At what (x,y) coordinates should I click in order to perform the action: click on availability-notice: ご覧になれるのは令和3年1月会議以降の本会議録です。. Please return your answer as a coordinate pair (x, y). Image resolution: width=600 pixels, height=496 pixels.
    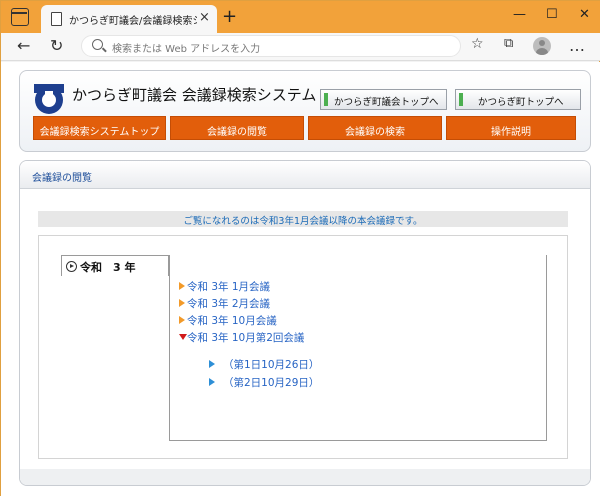
    Looking at the image, I should click on (303, 219).